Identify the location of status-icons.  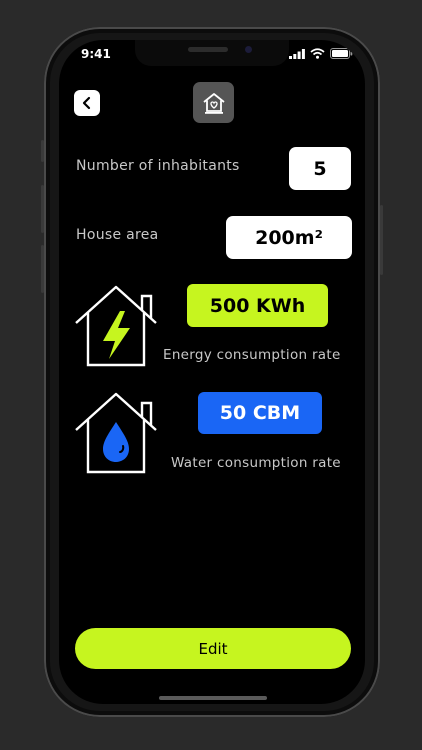
(321, 53).